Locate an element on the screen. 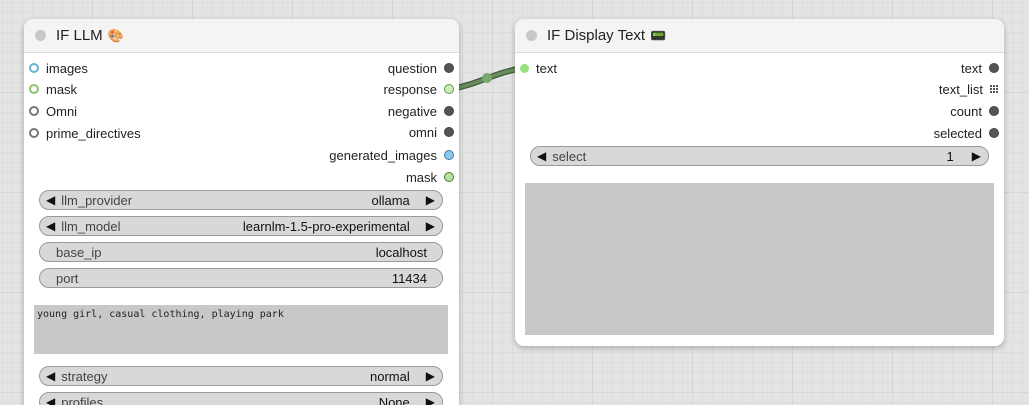 This screenshot has height=405, width=1029. port-field: port 11434 is located at coordinates (241, 278).